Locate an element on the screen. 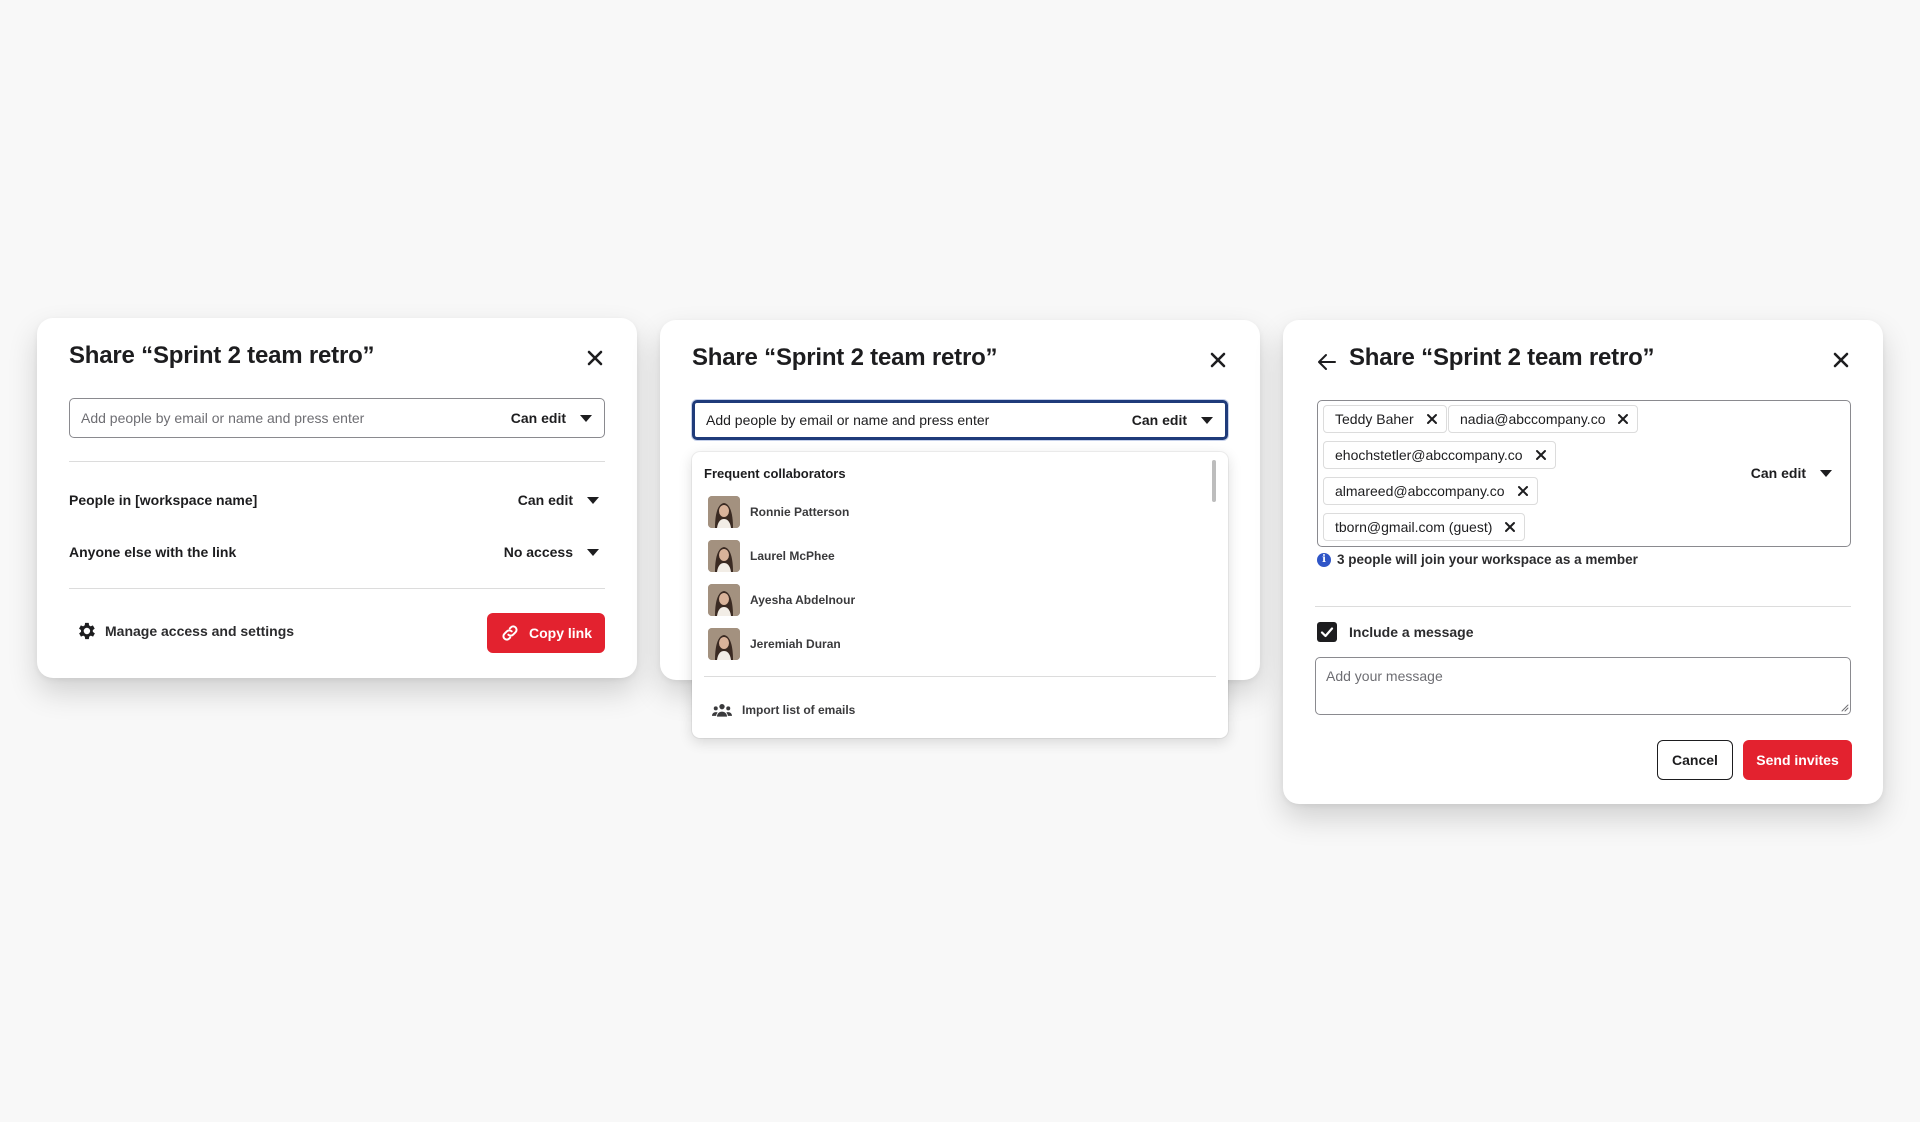  cancel-button: Cancel is located at coordinates (1695, 760).